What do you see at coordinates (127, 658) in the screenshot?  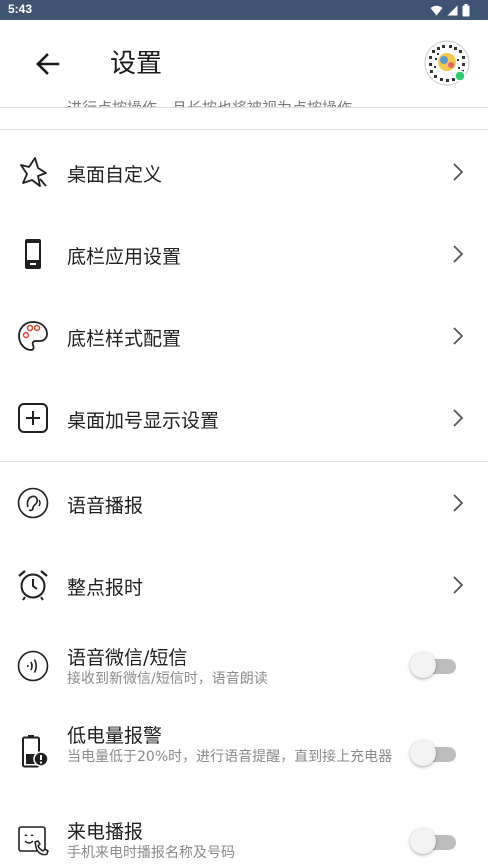 I see `setting-label: 语音微信/短信` at bounding box center [127, 658].